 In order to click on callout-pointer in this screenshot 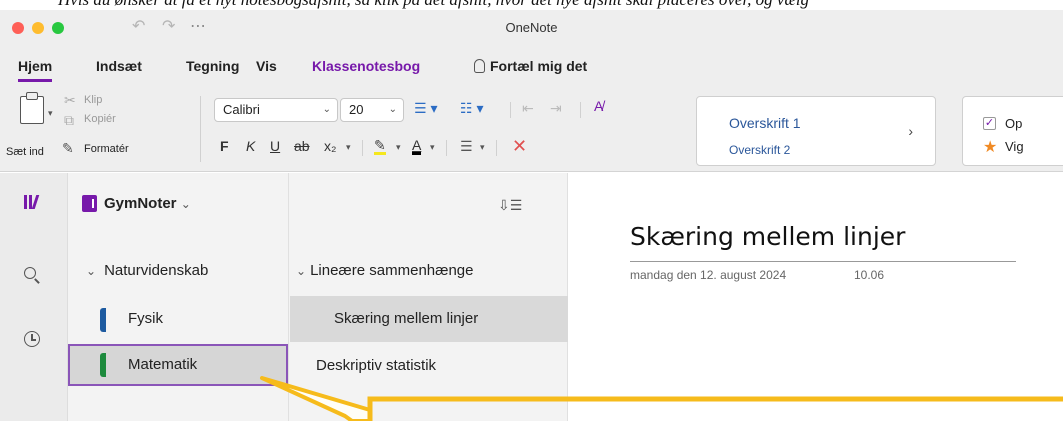, I will do `click(316, 398)`.